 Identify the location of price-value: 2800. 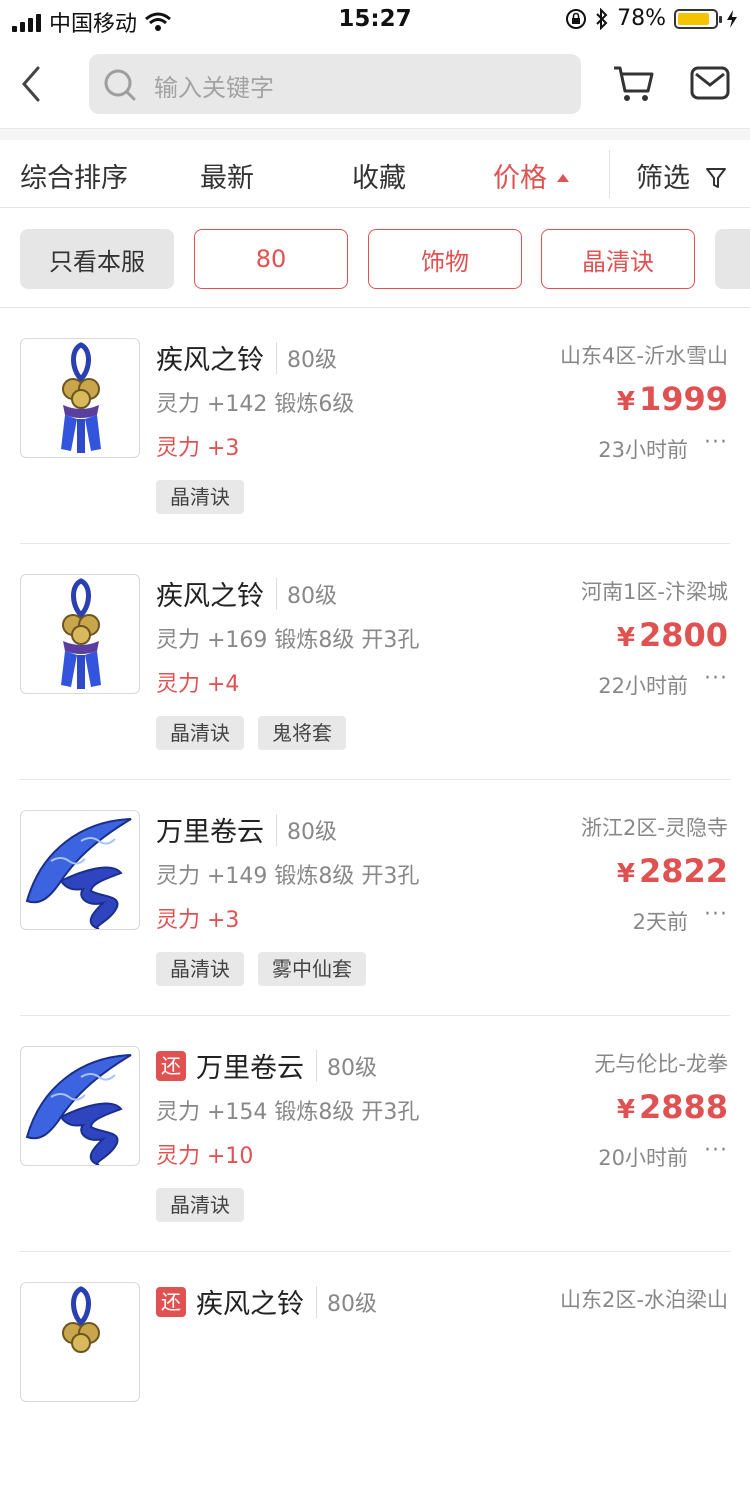
(683, 635).